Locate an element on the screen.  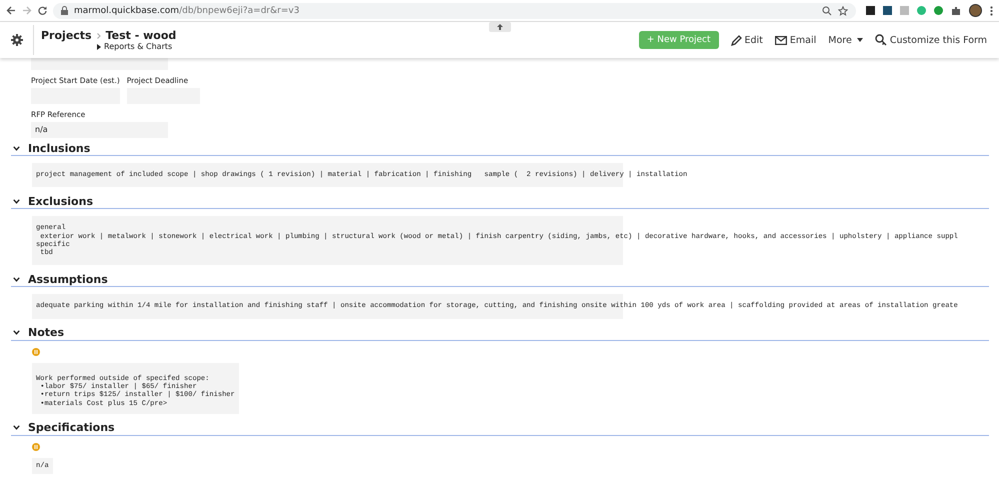
envelope-icon is located at coordinates (780, 40).